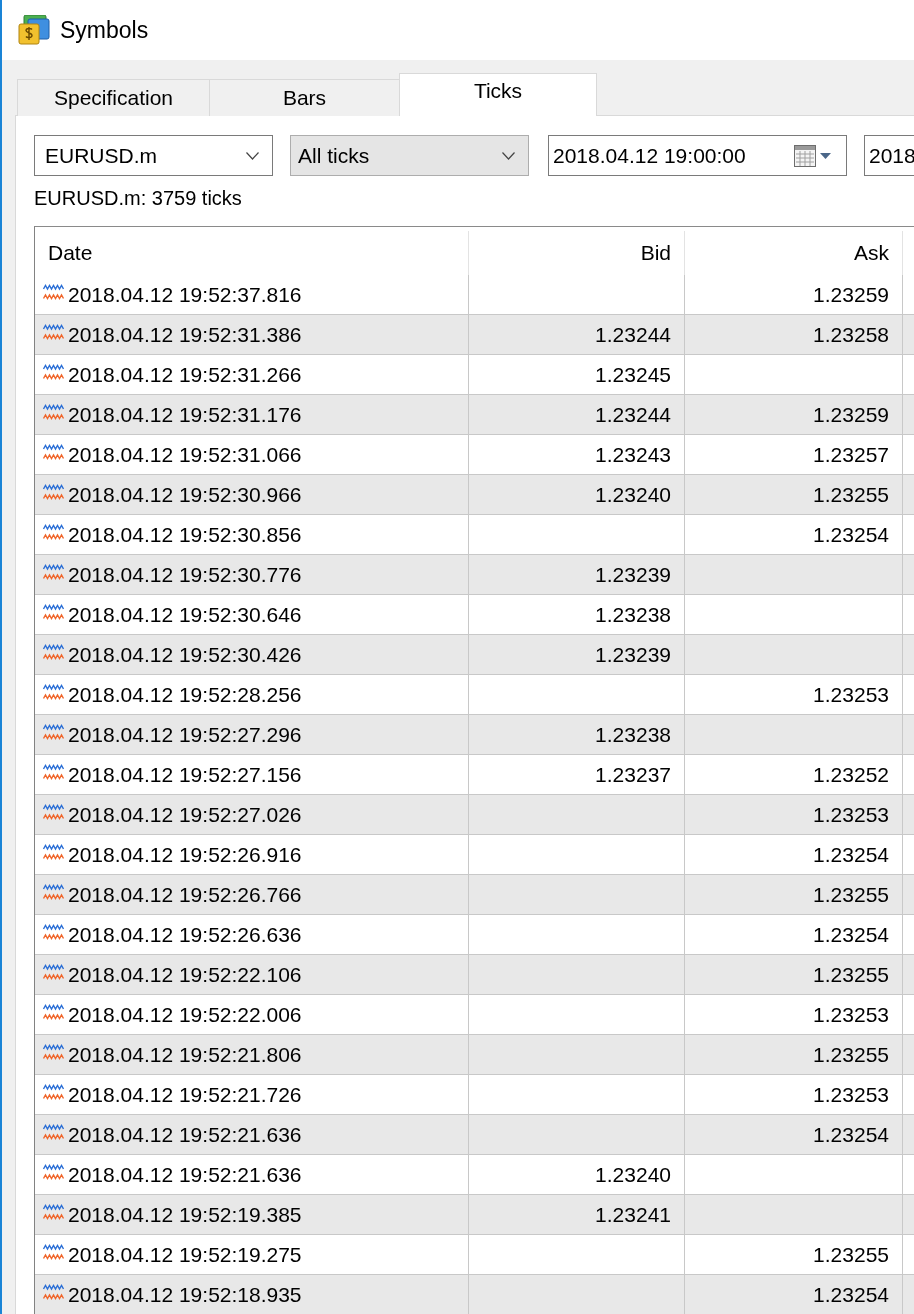 This screenshot has width=914, height=1314. What do you see at coordinates (185, 374) in the screenshot?
I see `timestamp: 2018.04.12 19:52:31.266` at bounding box center [185, 374].